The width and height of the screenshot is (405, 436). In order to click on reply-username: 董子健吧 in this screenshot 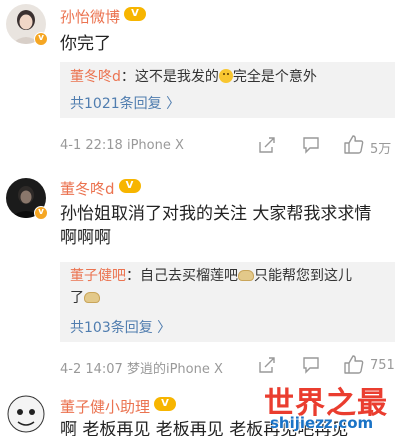, I will do `click(98, 276)`.